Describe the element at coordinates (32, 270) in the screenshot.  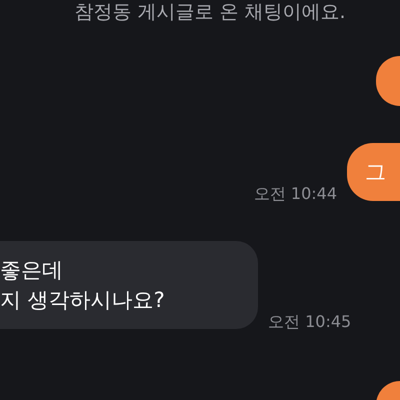
I see `message-text: 좋은데` at that location.